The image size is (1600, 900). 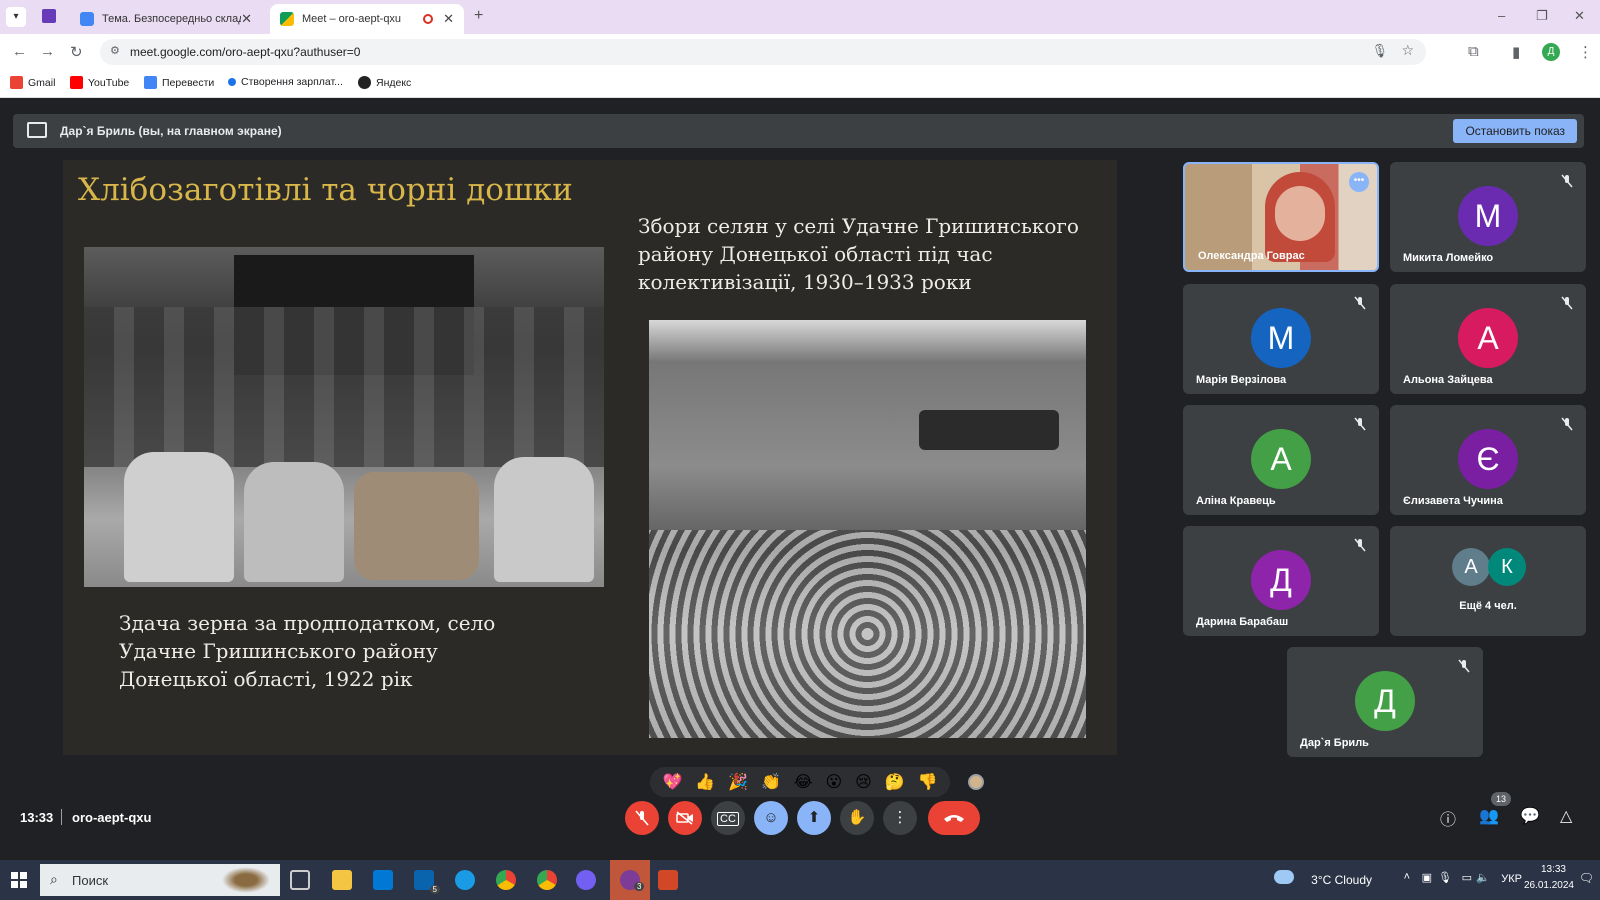 I want to click on notifications-icon: 🗨, so click(x=1586, y=878).